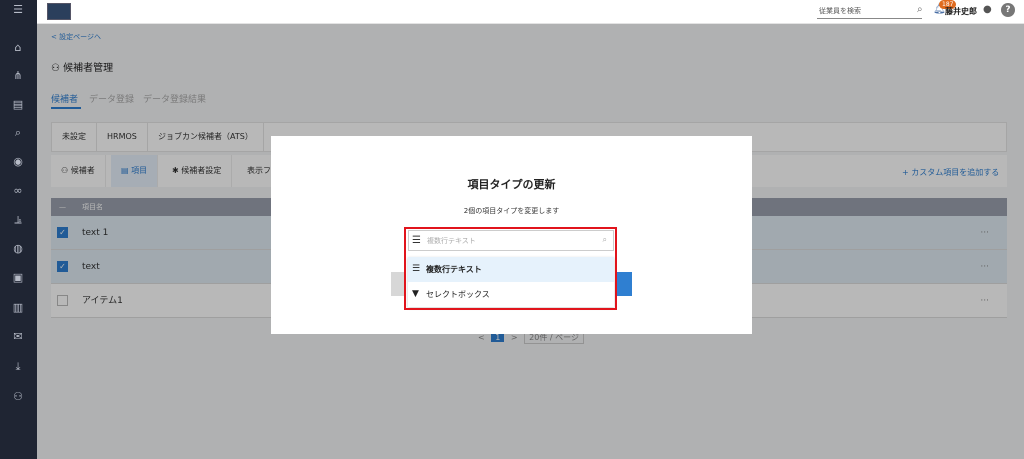  Describe the element at coordinates (18, 367) in the screenshot. I see `download-icon: ⤓` at that location.